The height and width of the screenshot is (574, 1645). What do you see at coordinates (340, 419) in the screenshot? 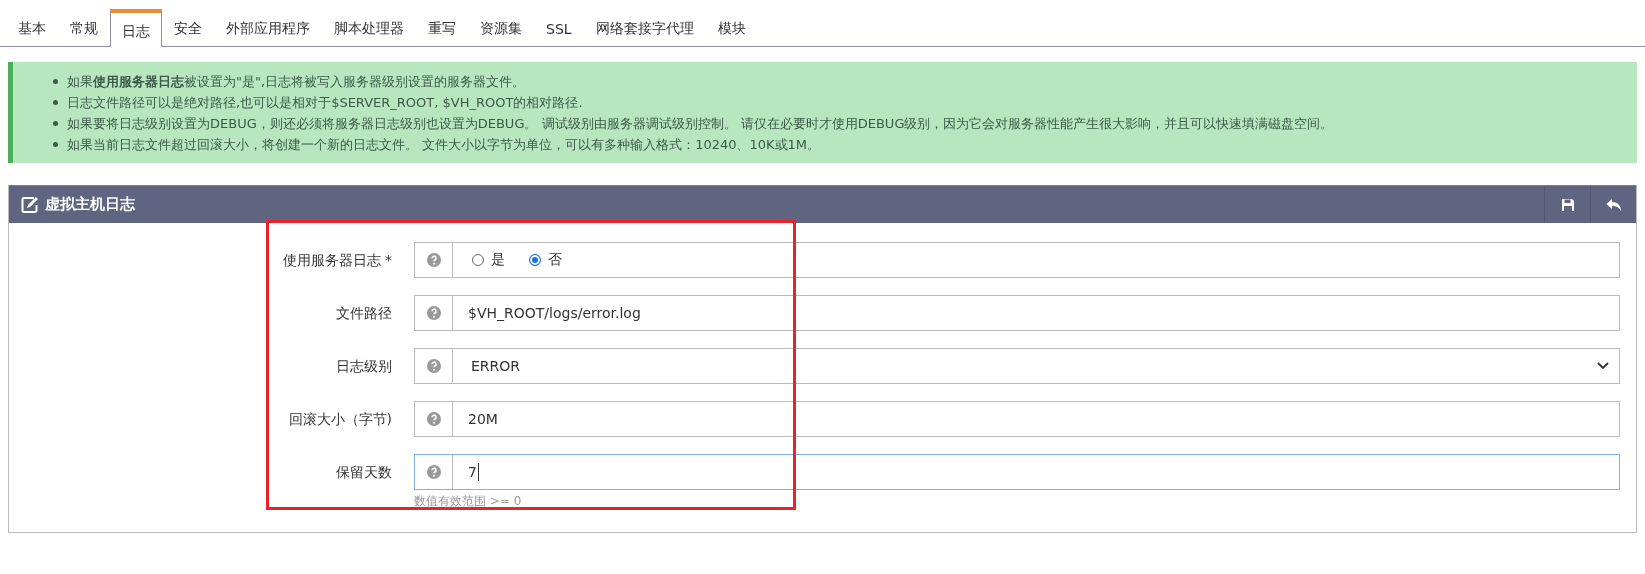
I see `field-label: 回滚大小（字节)` at bounding box center [340, 419].